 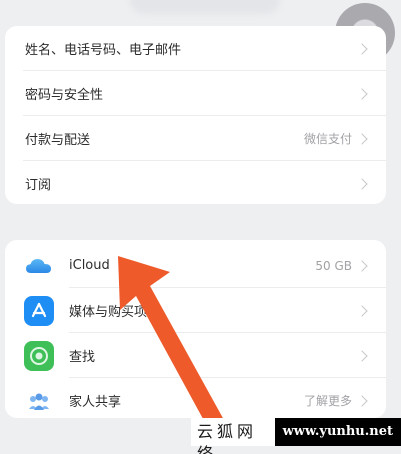 I want to click on annotation-arrow, so click(x=171, y=342).